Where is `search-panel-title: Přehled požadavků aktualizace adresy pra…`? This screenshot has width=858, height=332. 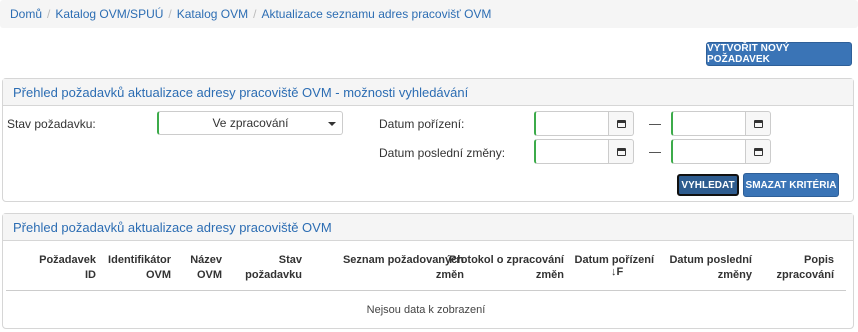
search-panel-title: Přehled požadavků aktualizace adresy pra… is located at coordinates (428, 92).